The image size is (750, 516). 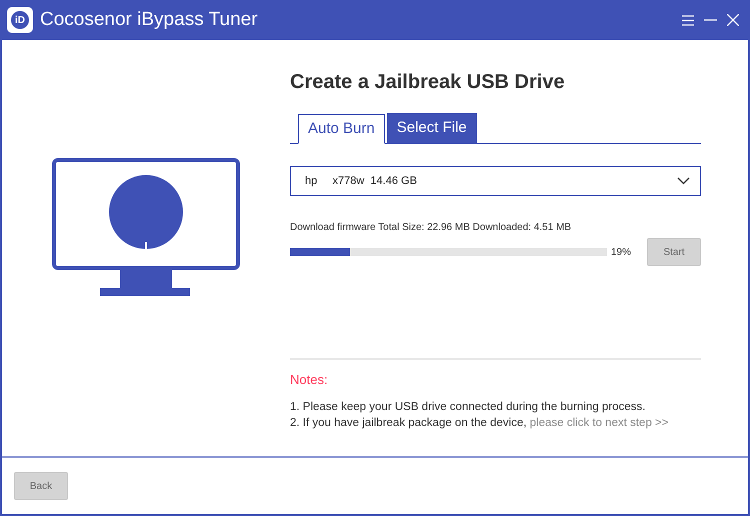 What do you see at coordinates (733, 20) in the screenshot?
I see `close-icon` at bounding box center [733, 20].